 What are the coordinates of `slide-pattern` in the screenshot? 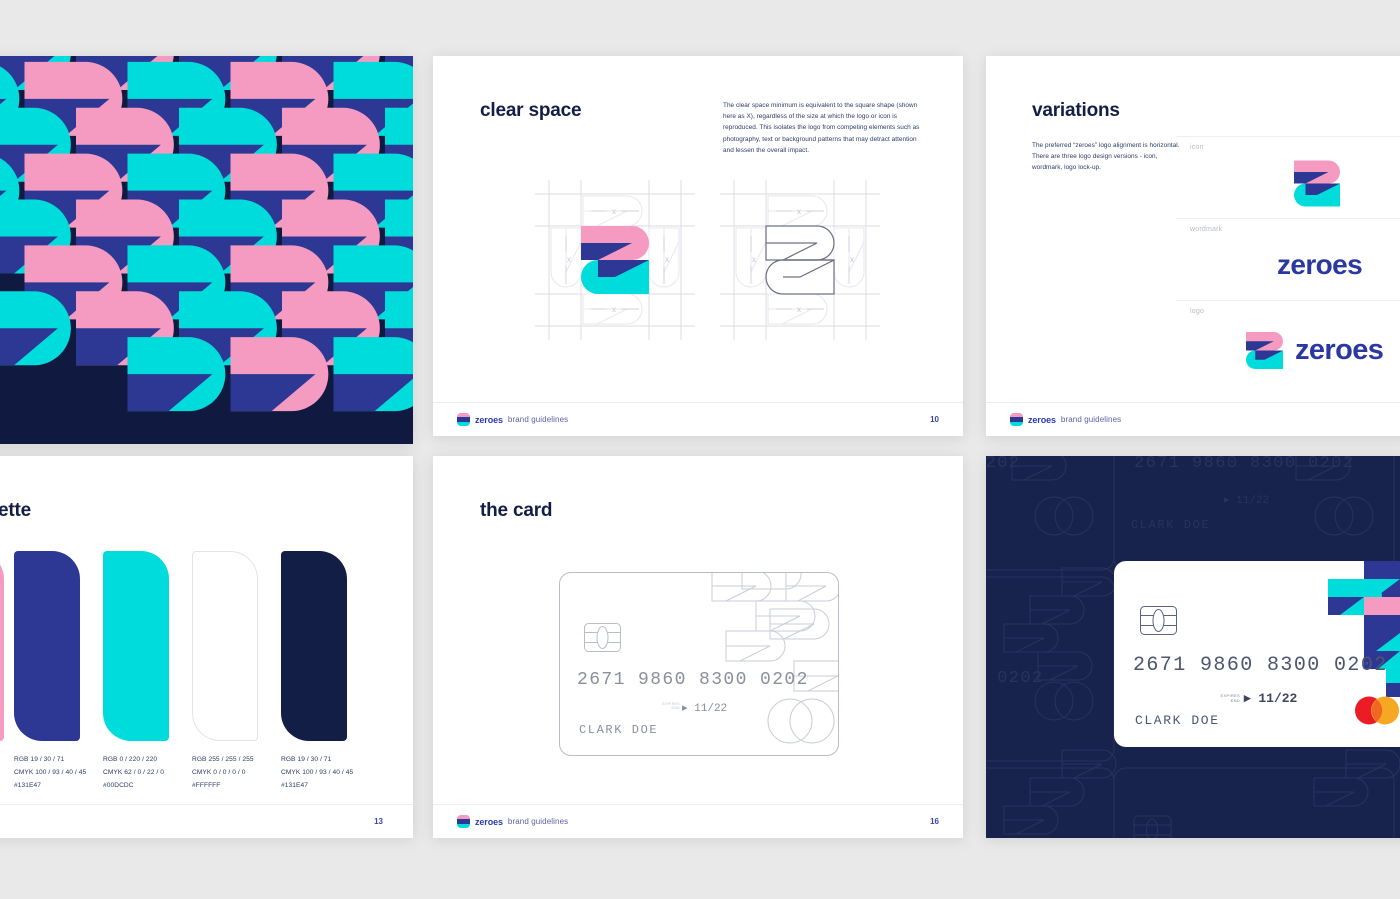 It's located at (206, 250).